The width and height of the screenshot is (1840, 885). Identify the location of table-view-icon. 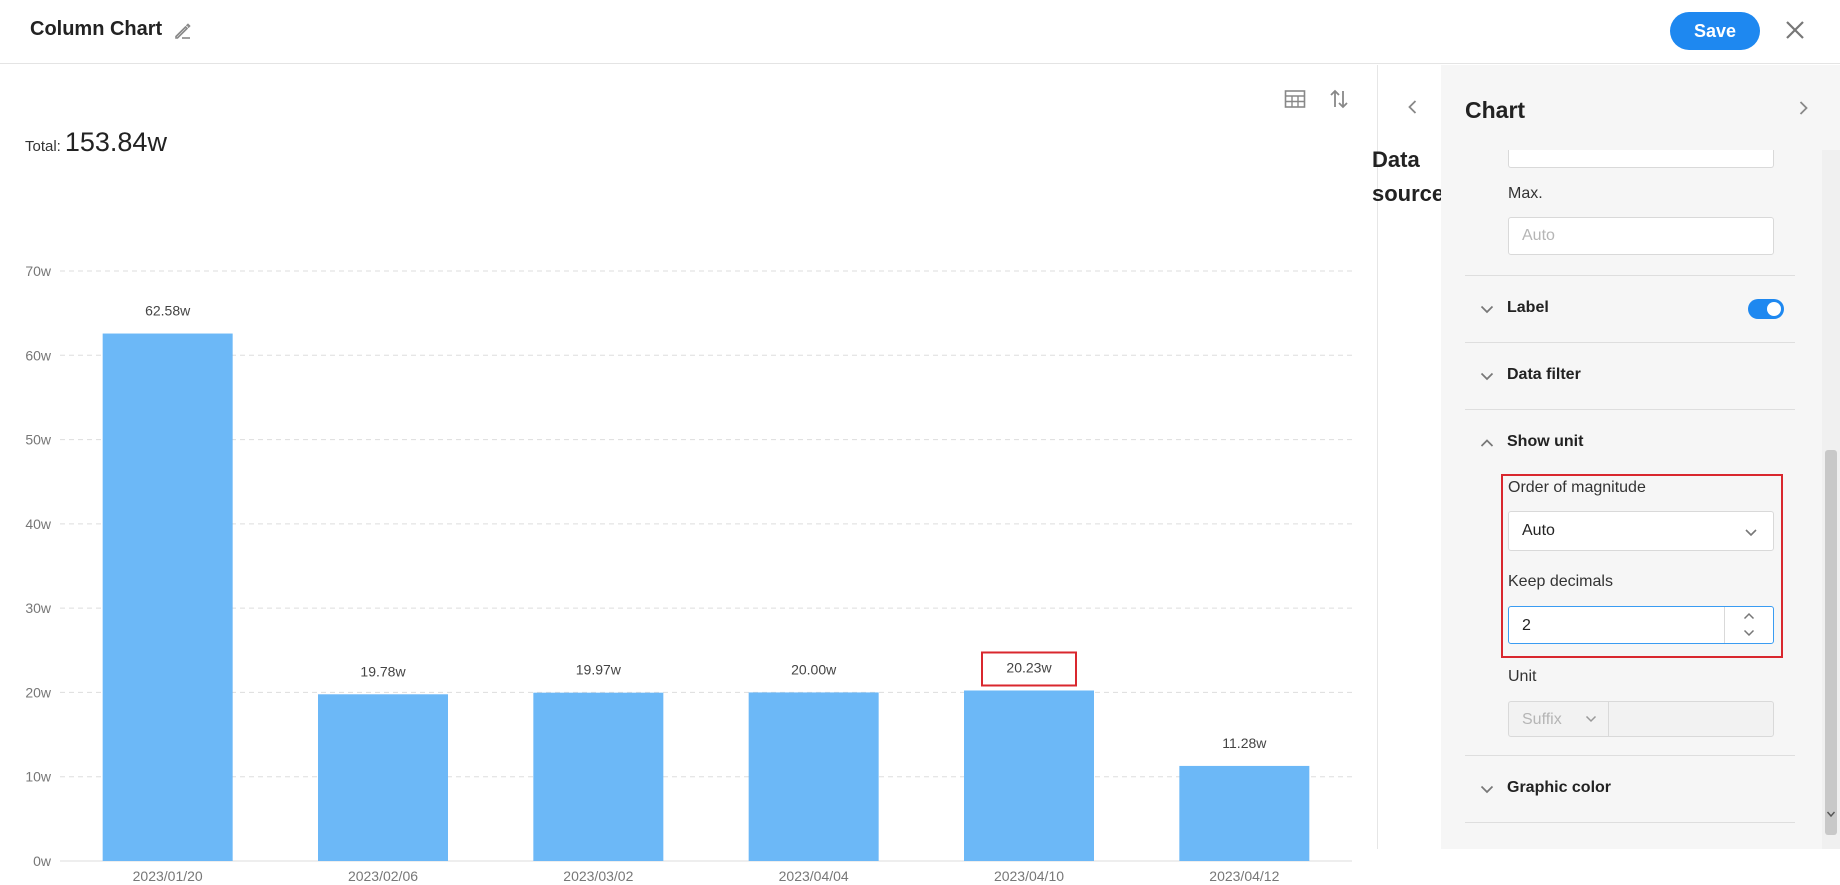
(1295, 99).